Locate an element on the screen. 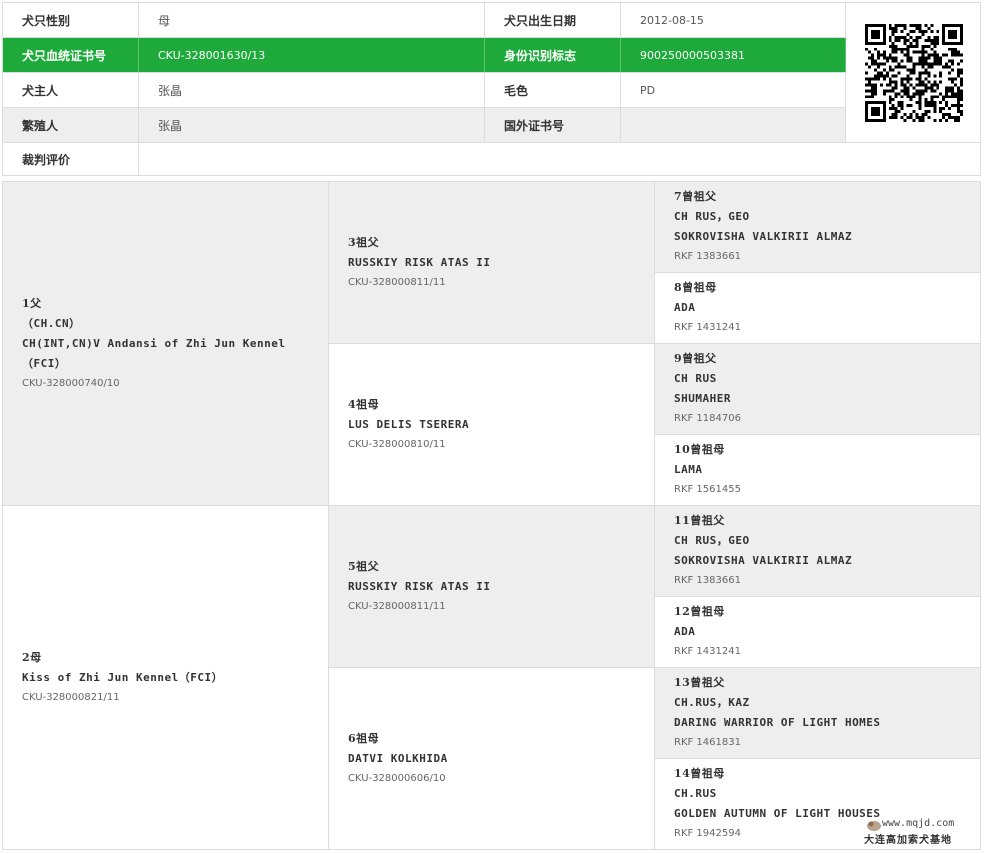 This screenshot has height=854, width=988. g9-reg: RKF 1184706 is located at coordinates (707, 418).